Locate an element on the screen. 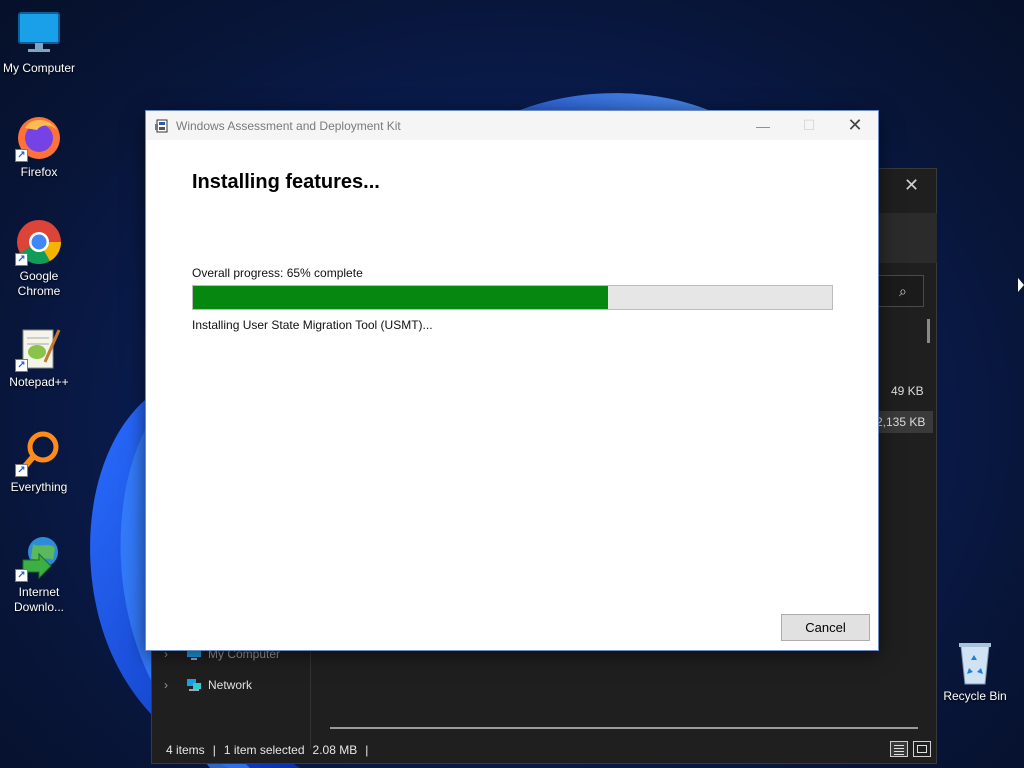 This screenshot has height=768, width=1024. nav-item-network: › Network is located at coordinates (208, 685).